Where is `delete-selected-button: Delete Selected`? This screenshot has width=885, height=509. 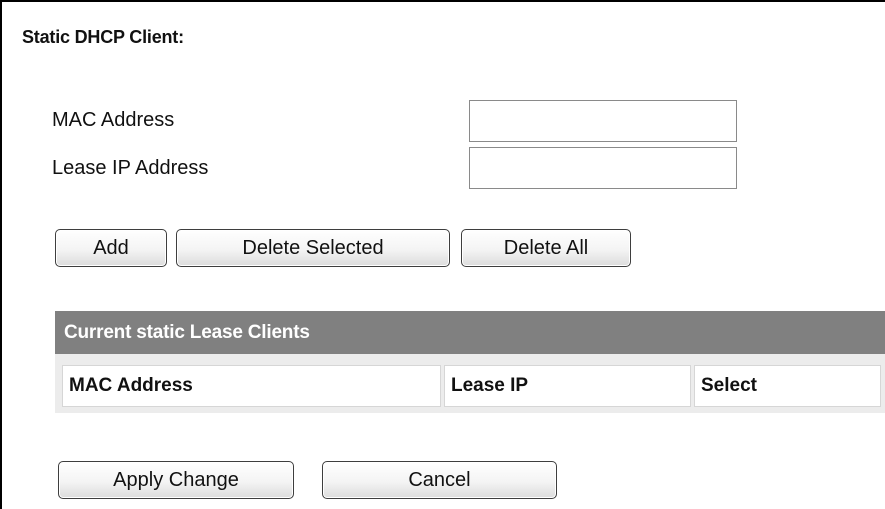 delete-selected-button: Delete Selected is located at coordinates (313, 248).